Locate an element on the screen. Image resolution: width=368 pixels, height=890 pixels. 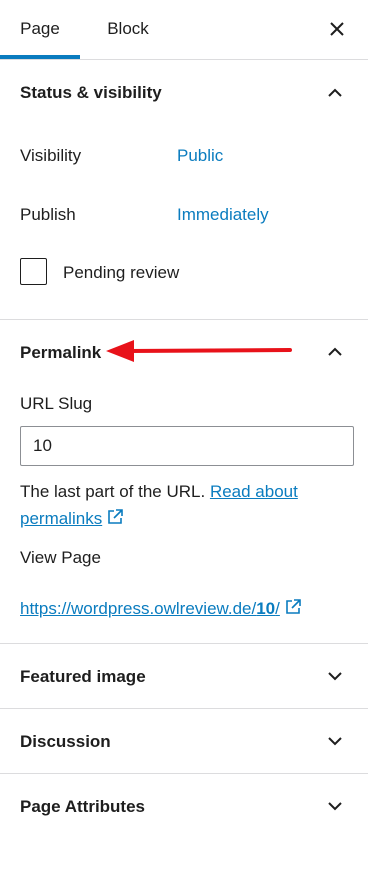
discussion-panel-toggle: Discussion is located at coordinates (184, 741).